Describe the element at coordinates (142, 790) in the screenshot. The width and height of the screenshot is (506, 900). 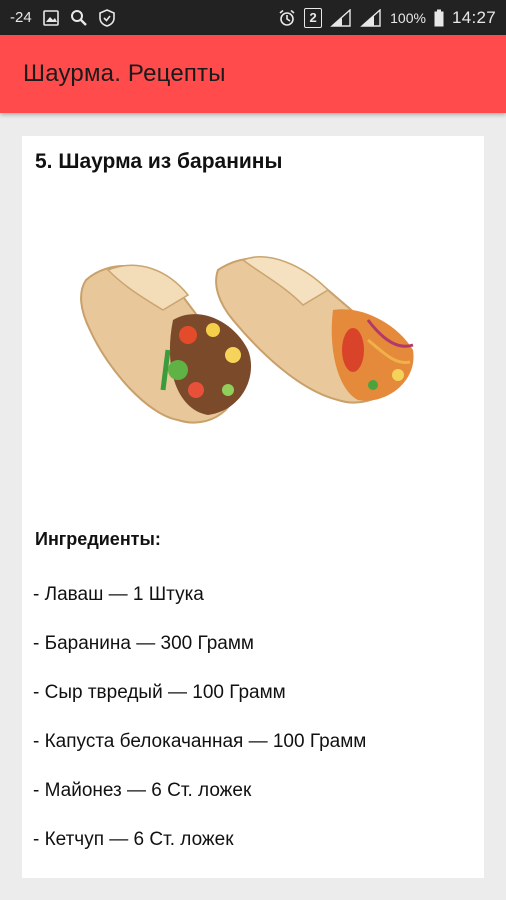
I see `ingredient-item: - Майонез — 6 Ст. ложек` at that location.